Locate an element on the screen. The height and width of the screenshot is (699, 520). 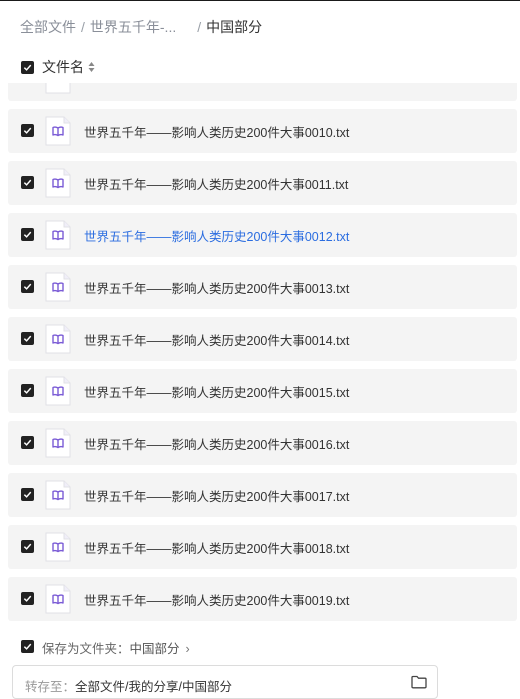
list-item: 世界五千年——影响人类历史200件大事0010.txt is located at coordinates (262, 131).